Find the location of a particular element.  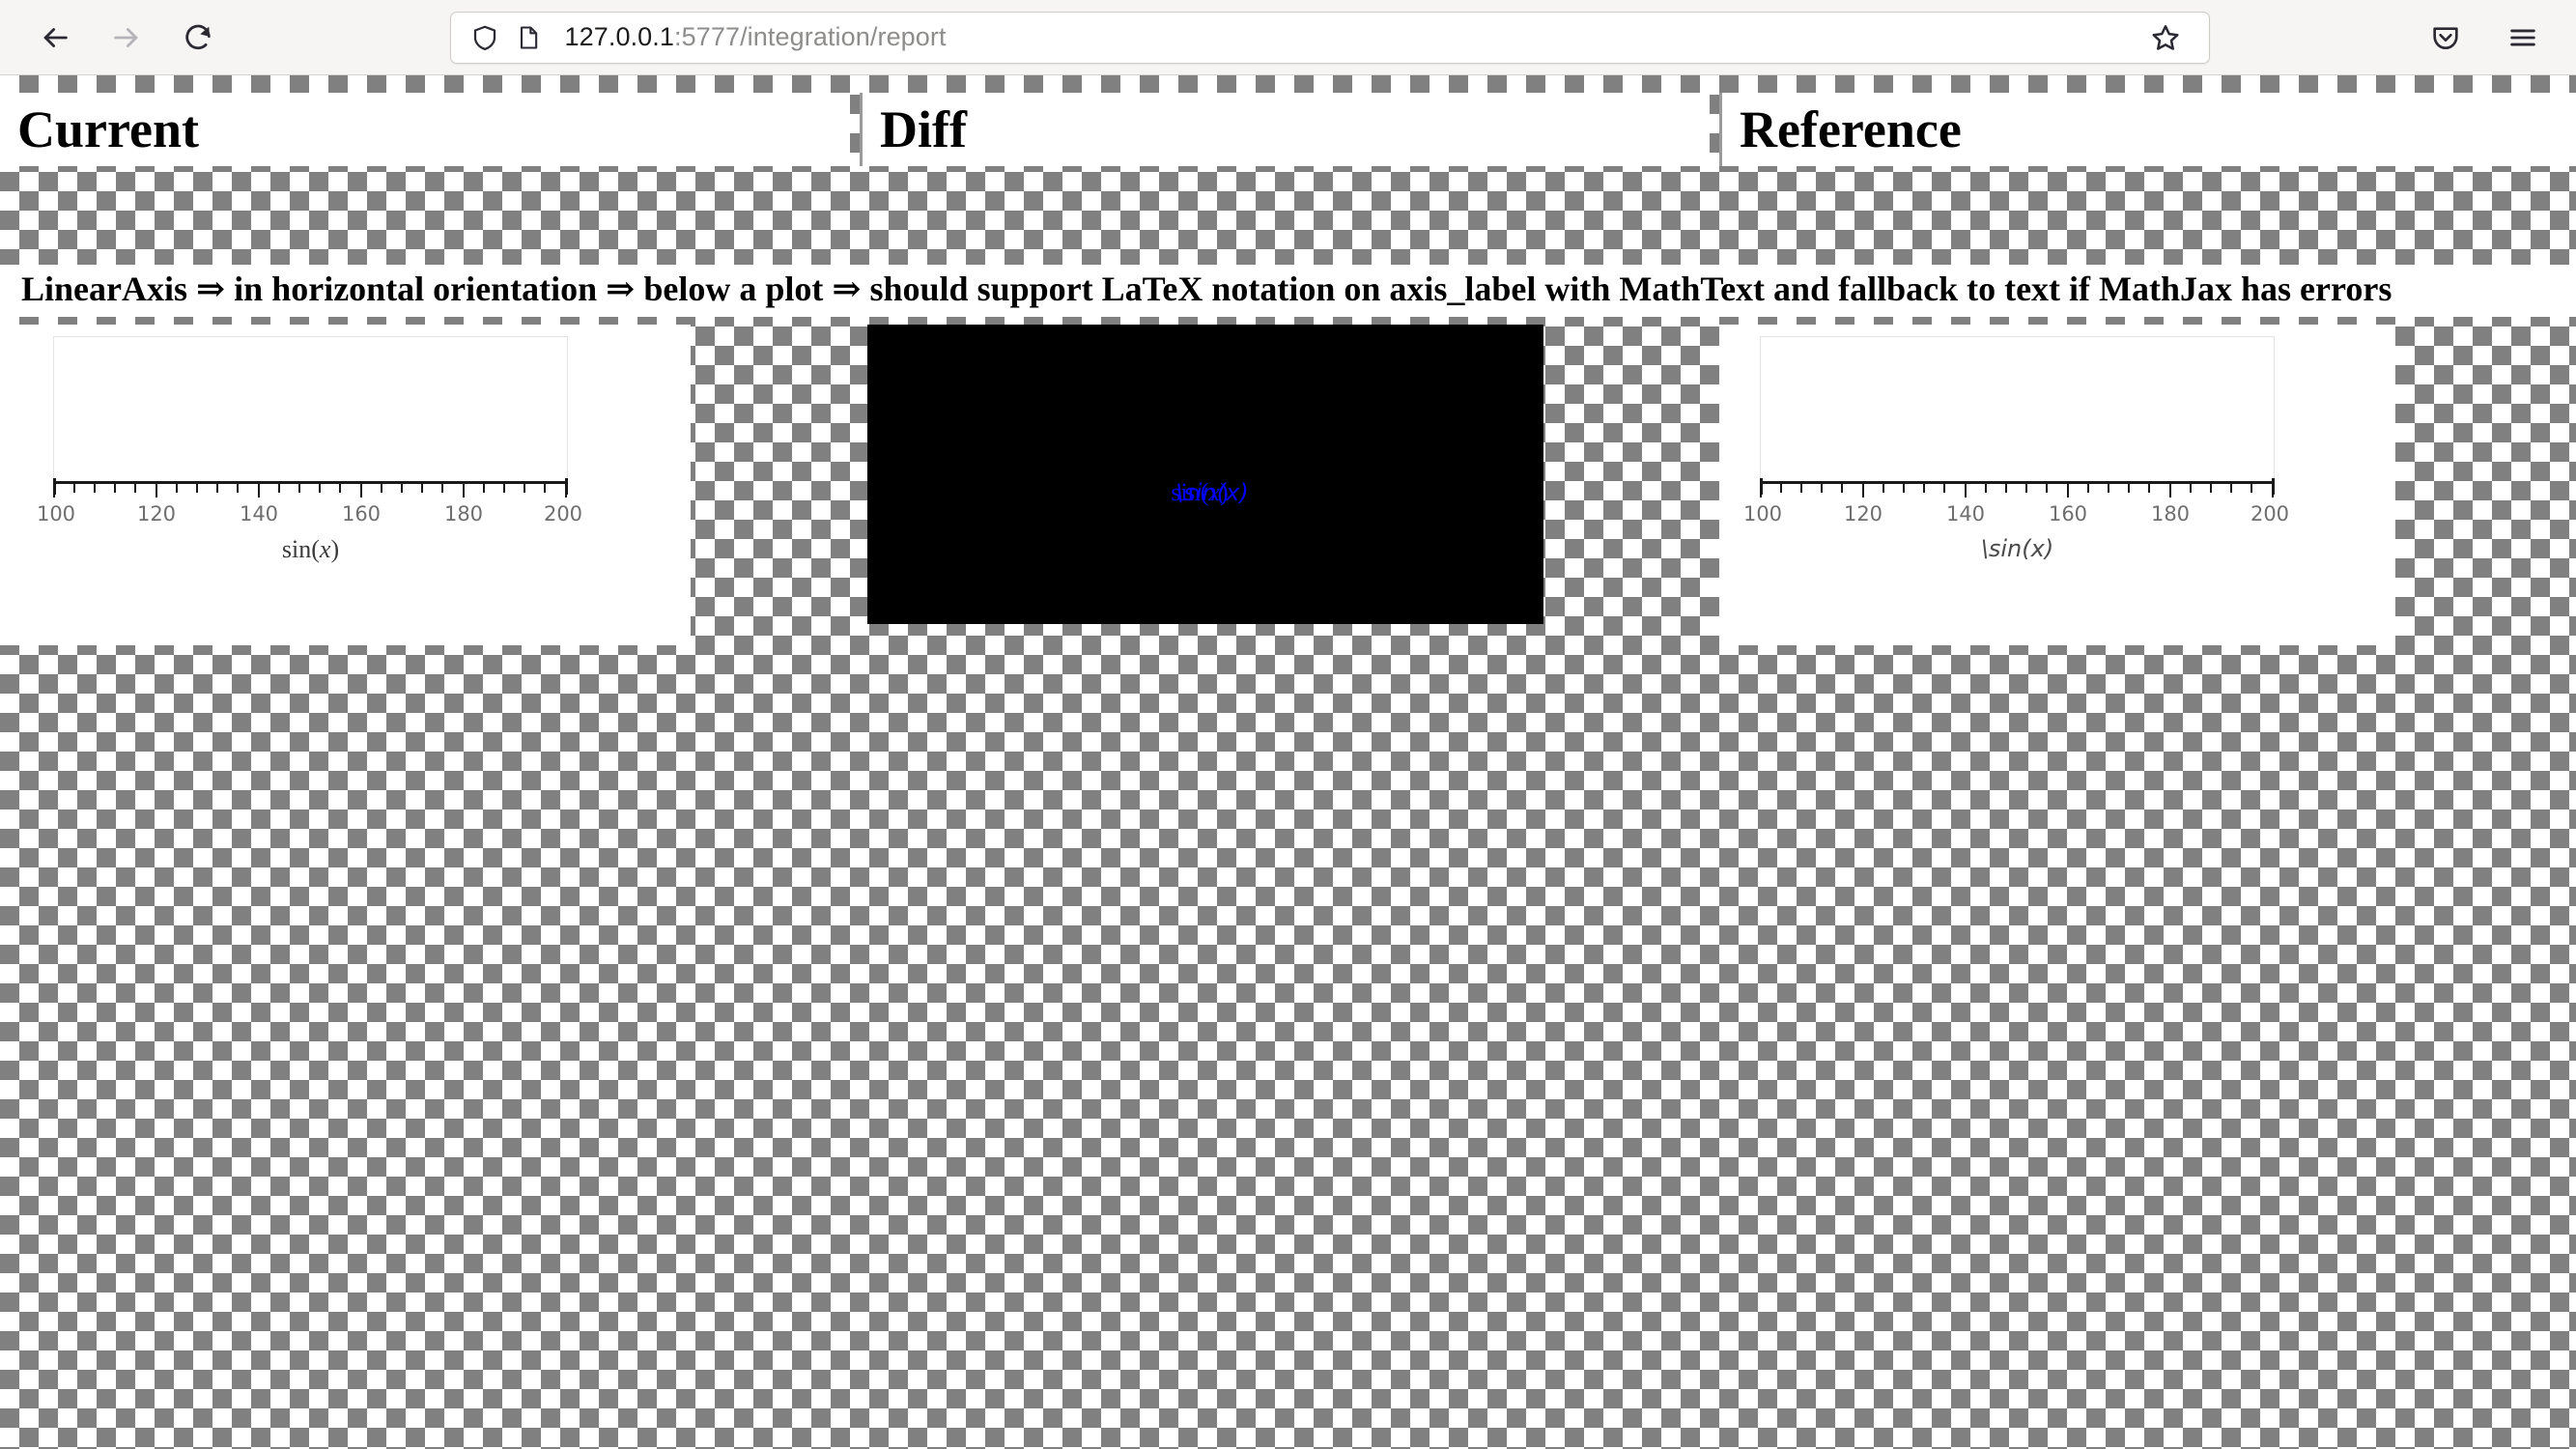

reference-plot-card: 100 120 140 160 180 200 \sin(x) is located at coordinates (2057, 485).